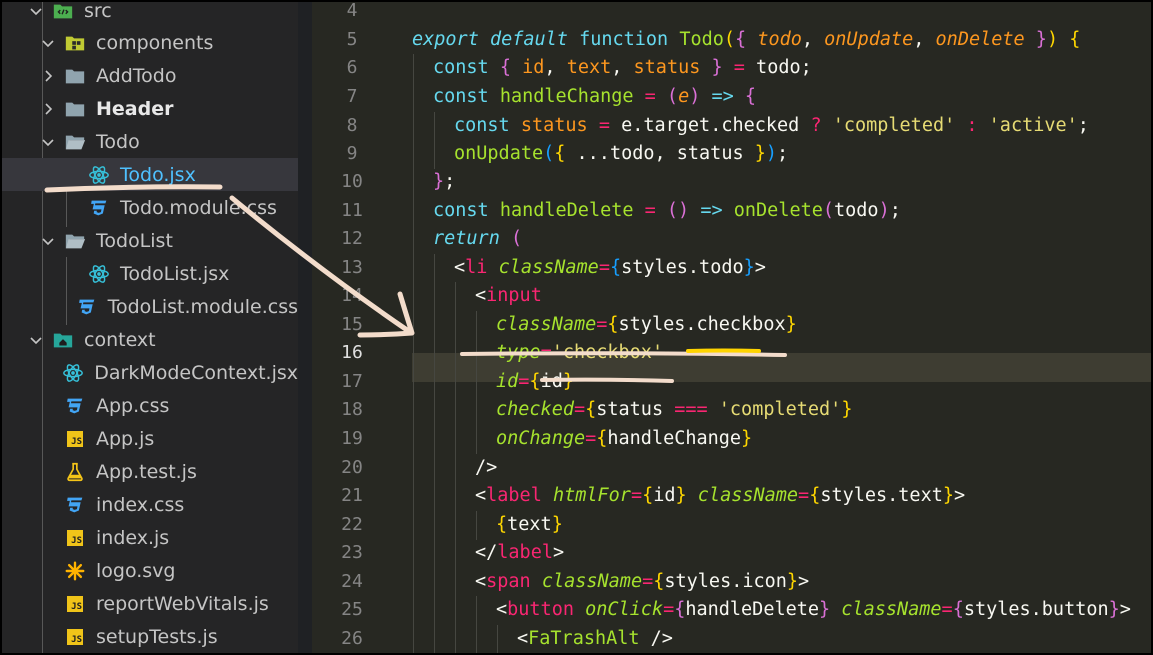 The height and width of the screenshot is (655, 1153). Describe the element at coordinates (642, 582) in the screenshot. I see `code-line: <span className={styles.icon}>` at that location.